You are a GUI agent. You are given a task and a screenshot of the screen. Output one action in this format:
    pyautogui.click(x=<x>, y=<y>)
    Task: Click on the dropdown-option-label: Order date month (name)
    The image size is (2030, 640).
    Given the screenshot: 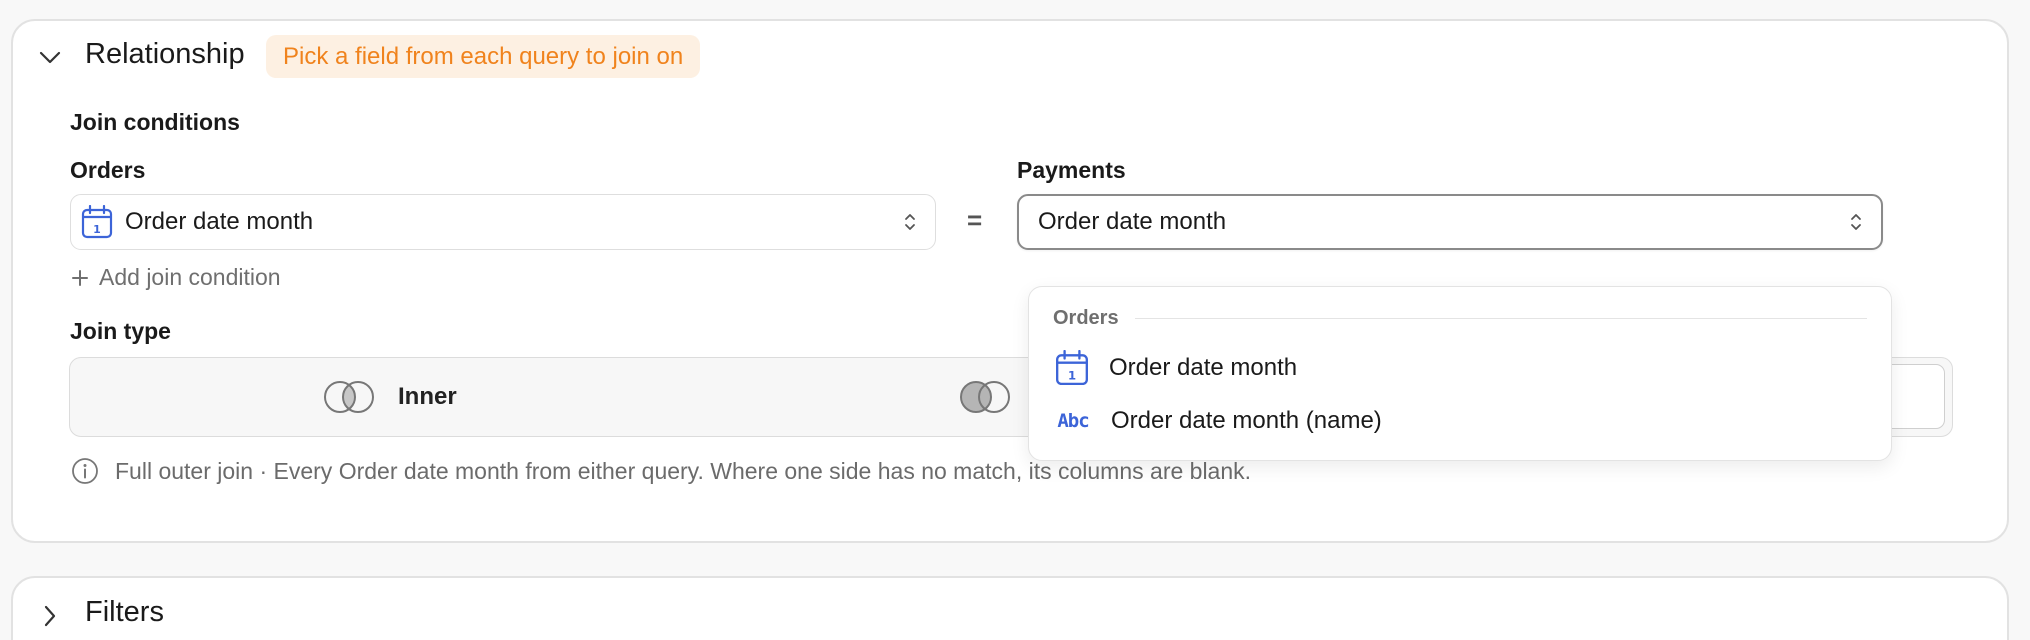 What is the action you would take?
    pyautogui.click(x=1246, y=420)
    